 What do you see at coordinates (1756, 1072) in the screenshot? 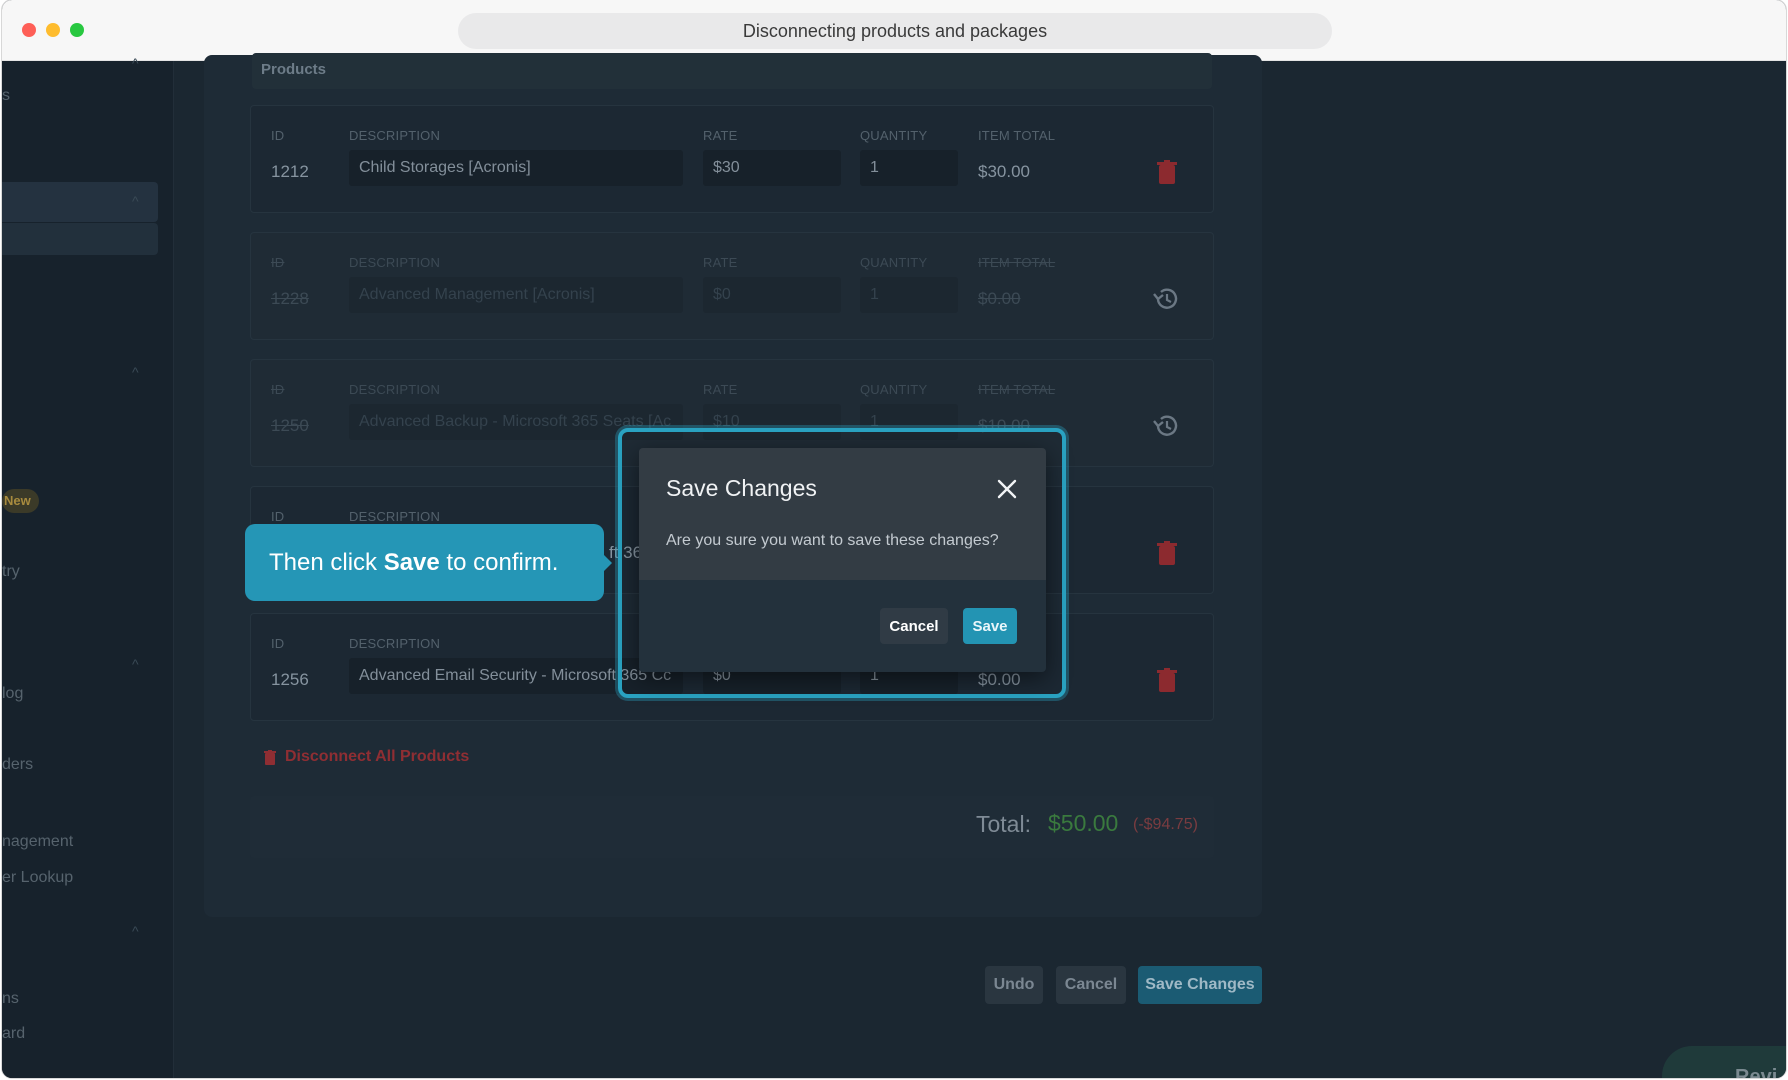
I see `revi-widget-label: Revi` at bounding box center [1756, 1072].